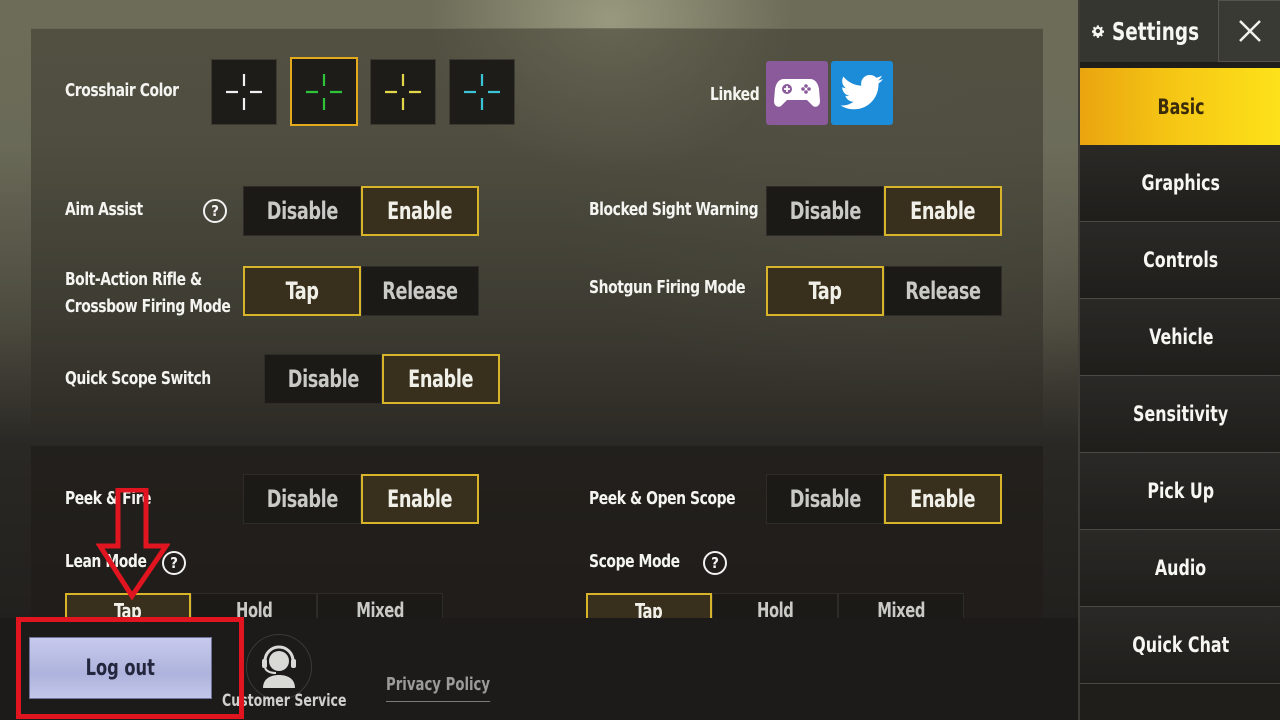 This screenshot has height=720, width=1280. I want to click on sidebar-item-basic: Basic, so click(1180, 106).